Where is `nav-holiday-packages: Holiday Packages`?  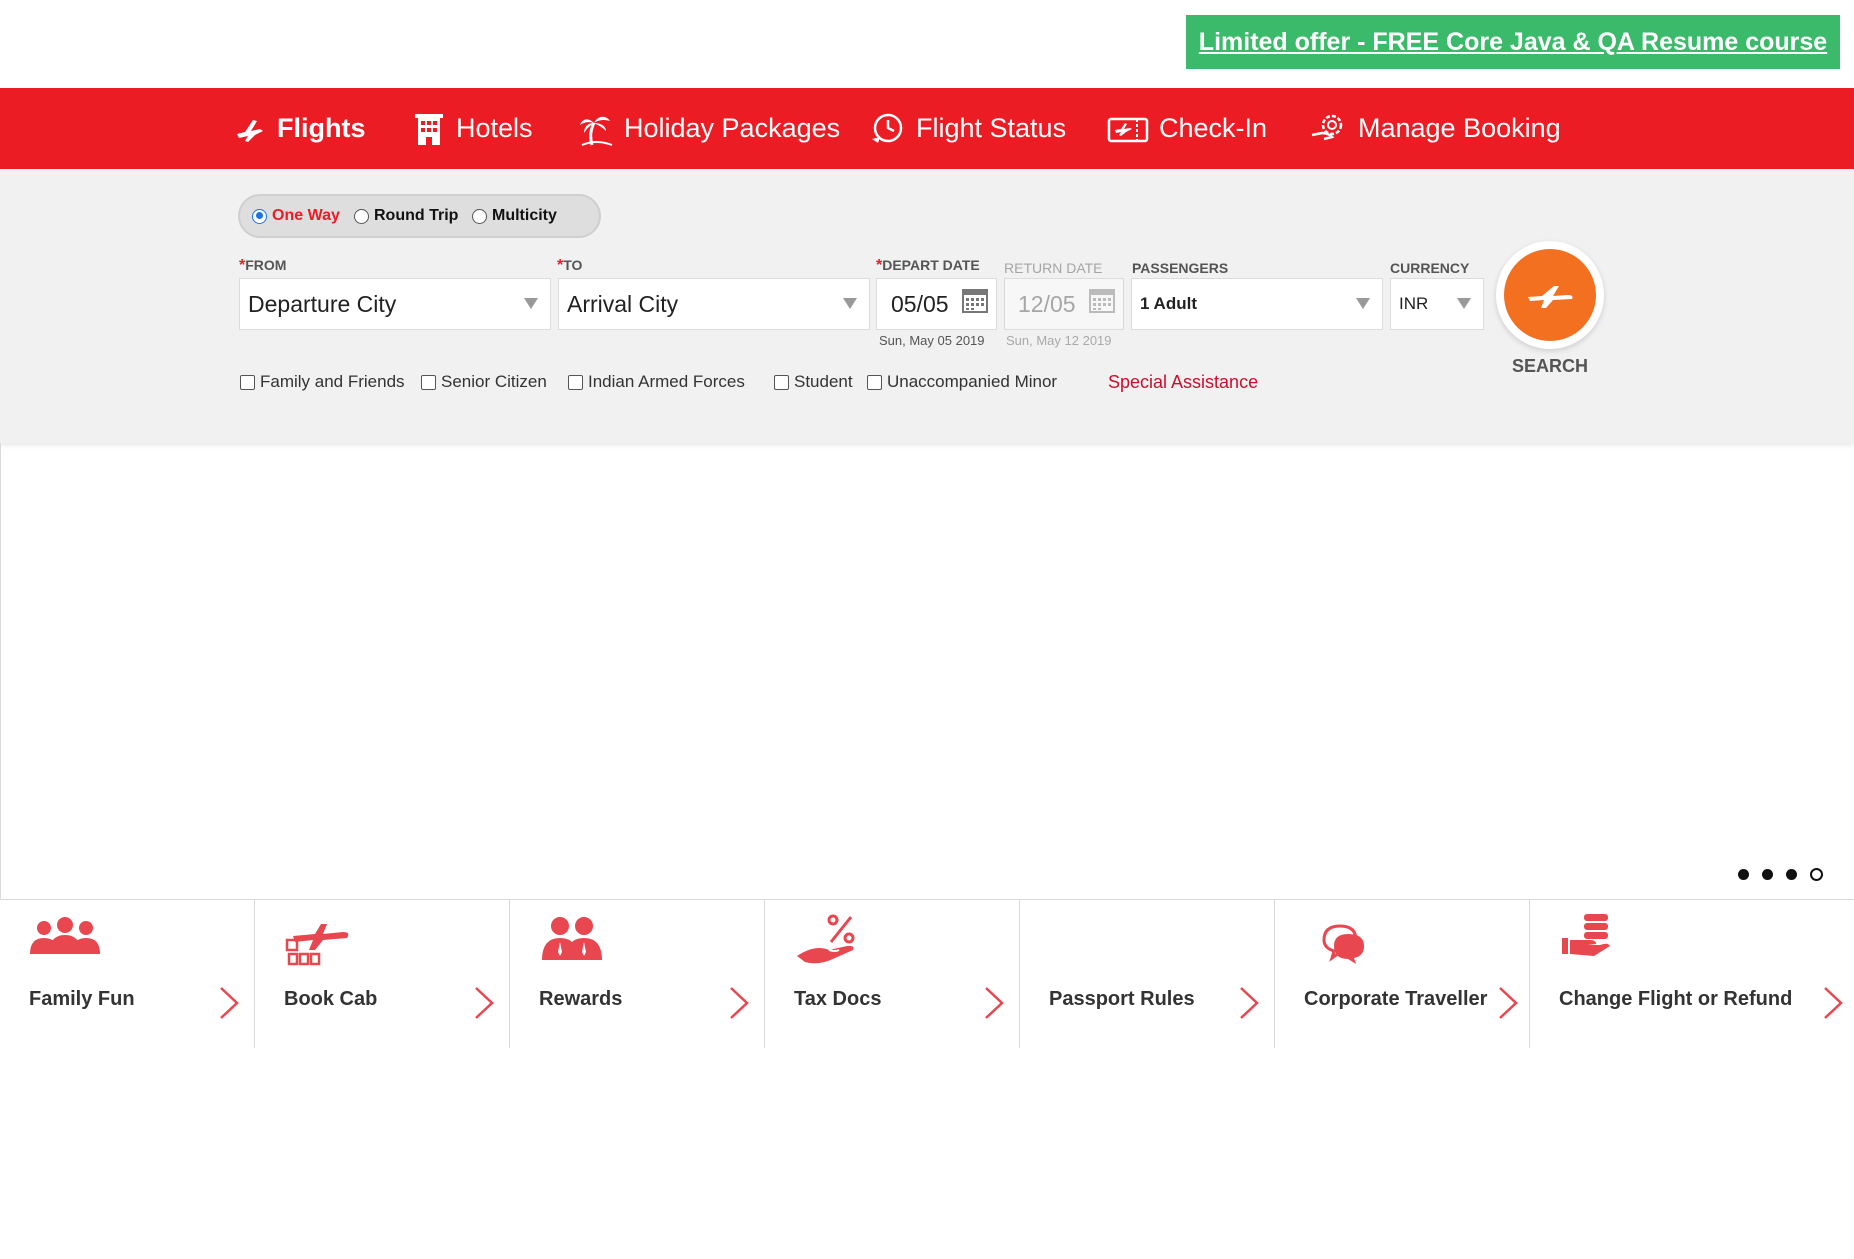
nav-holiday-packages: Holiday Packages is located at coordinates (709, 128).